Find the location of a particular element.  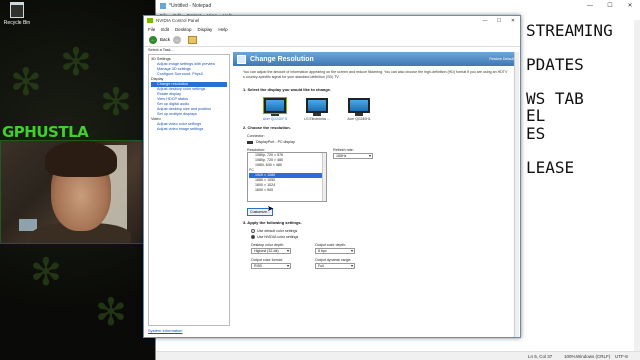

connector-row: DisplayPort - PC display is located at coordinates (383, 142).